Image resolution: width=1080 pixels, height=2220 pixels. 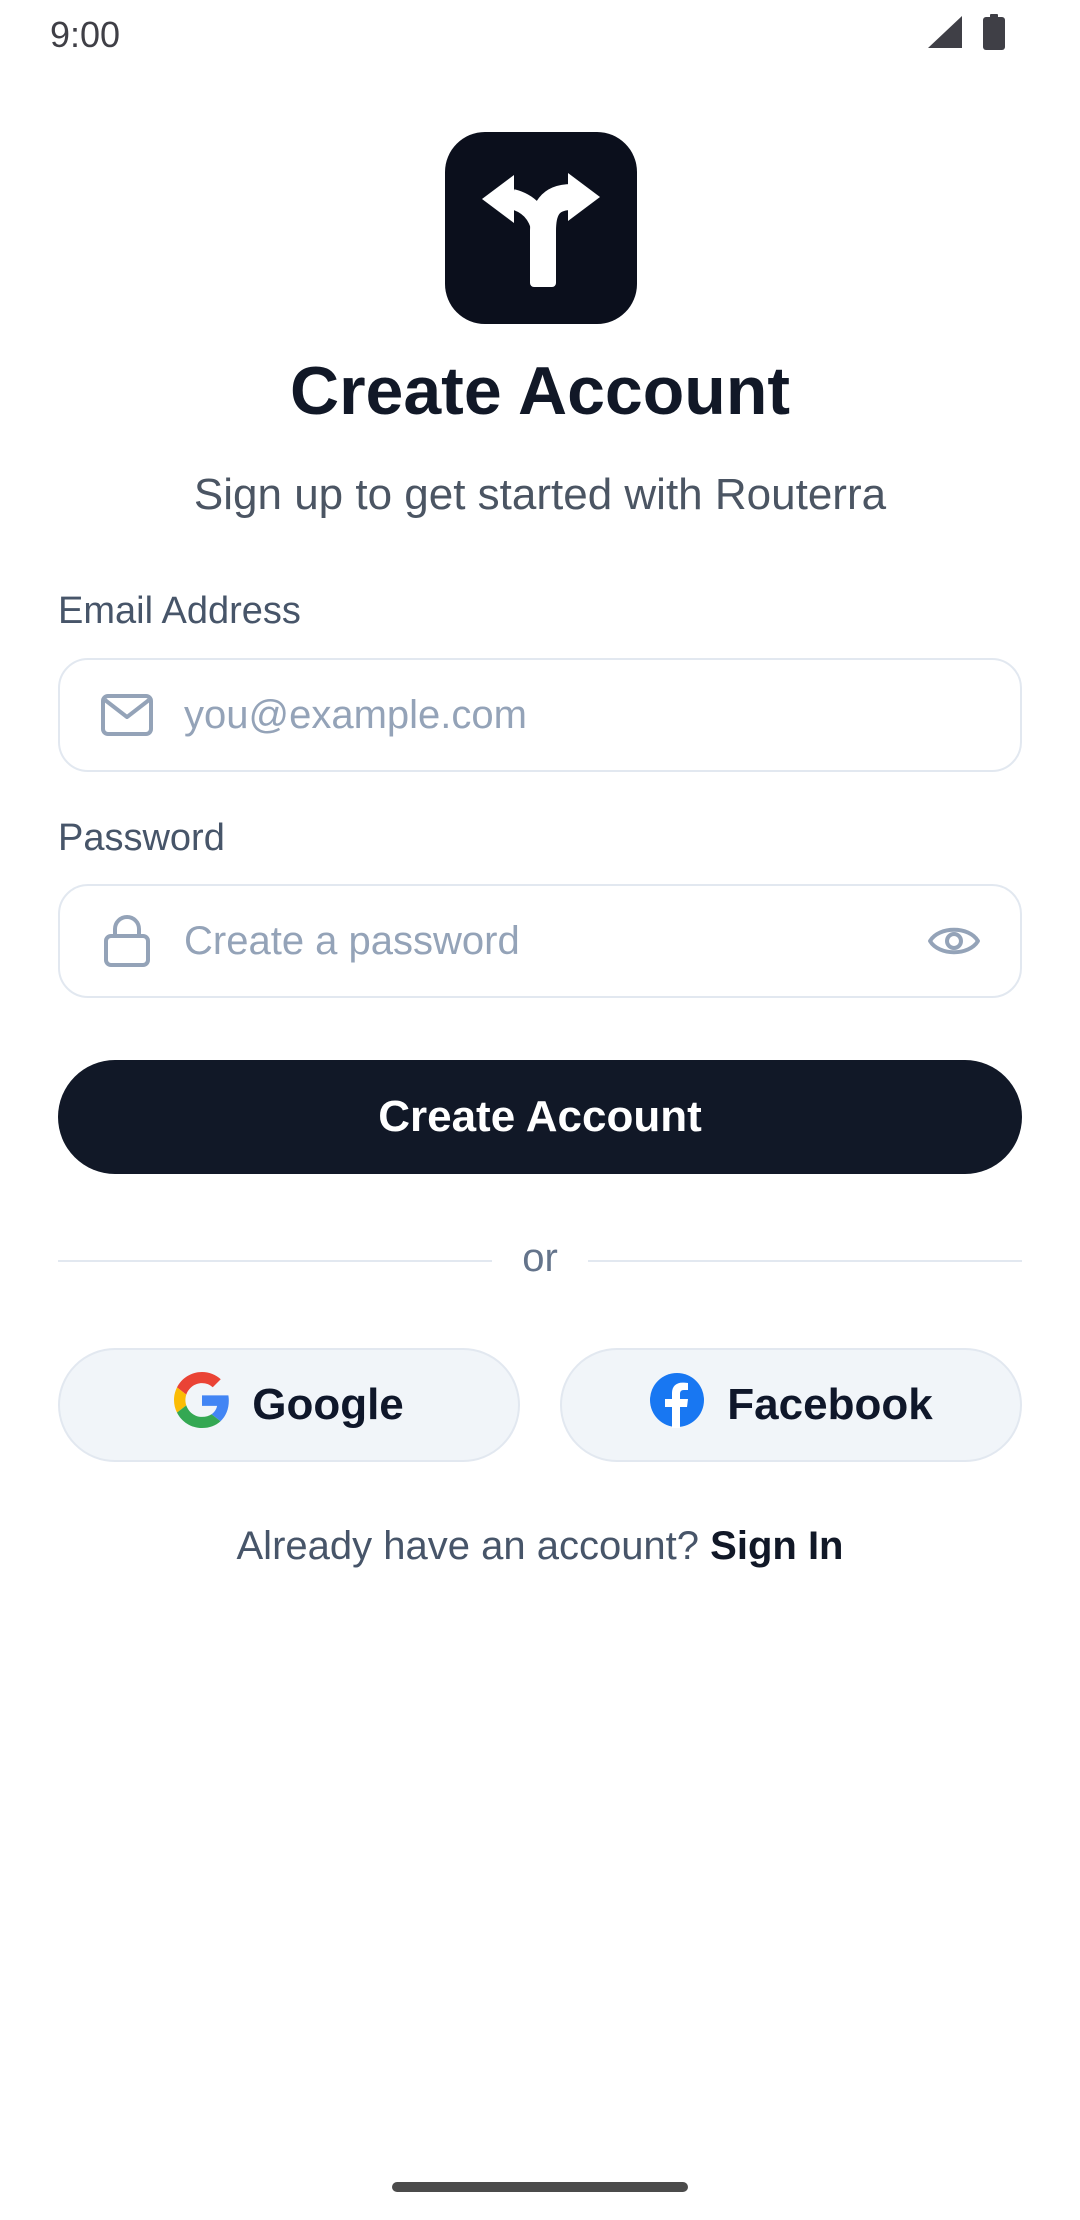 I want to click on password-input, so click(x=547, y=941).